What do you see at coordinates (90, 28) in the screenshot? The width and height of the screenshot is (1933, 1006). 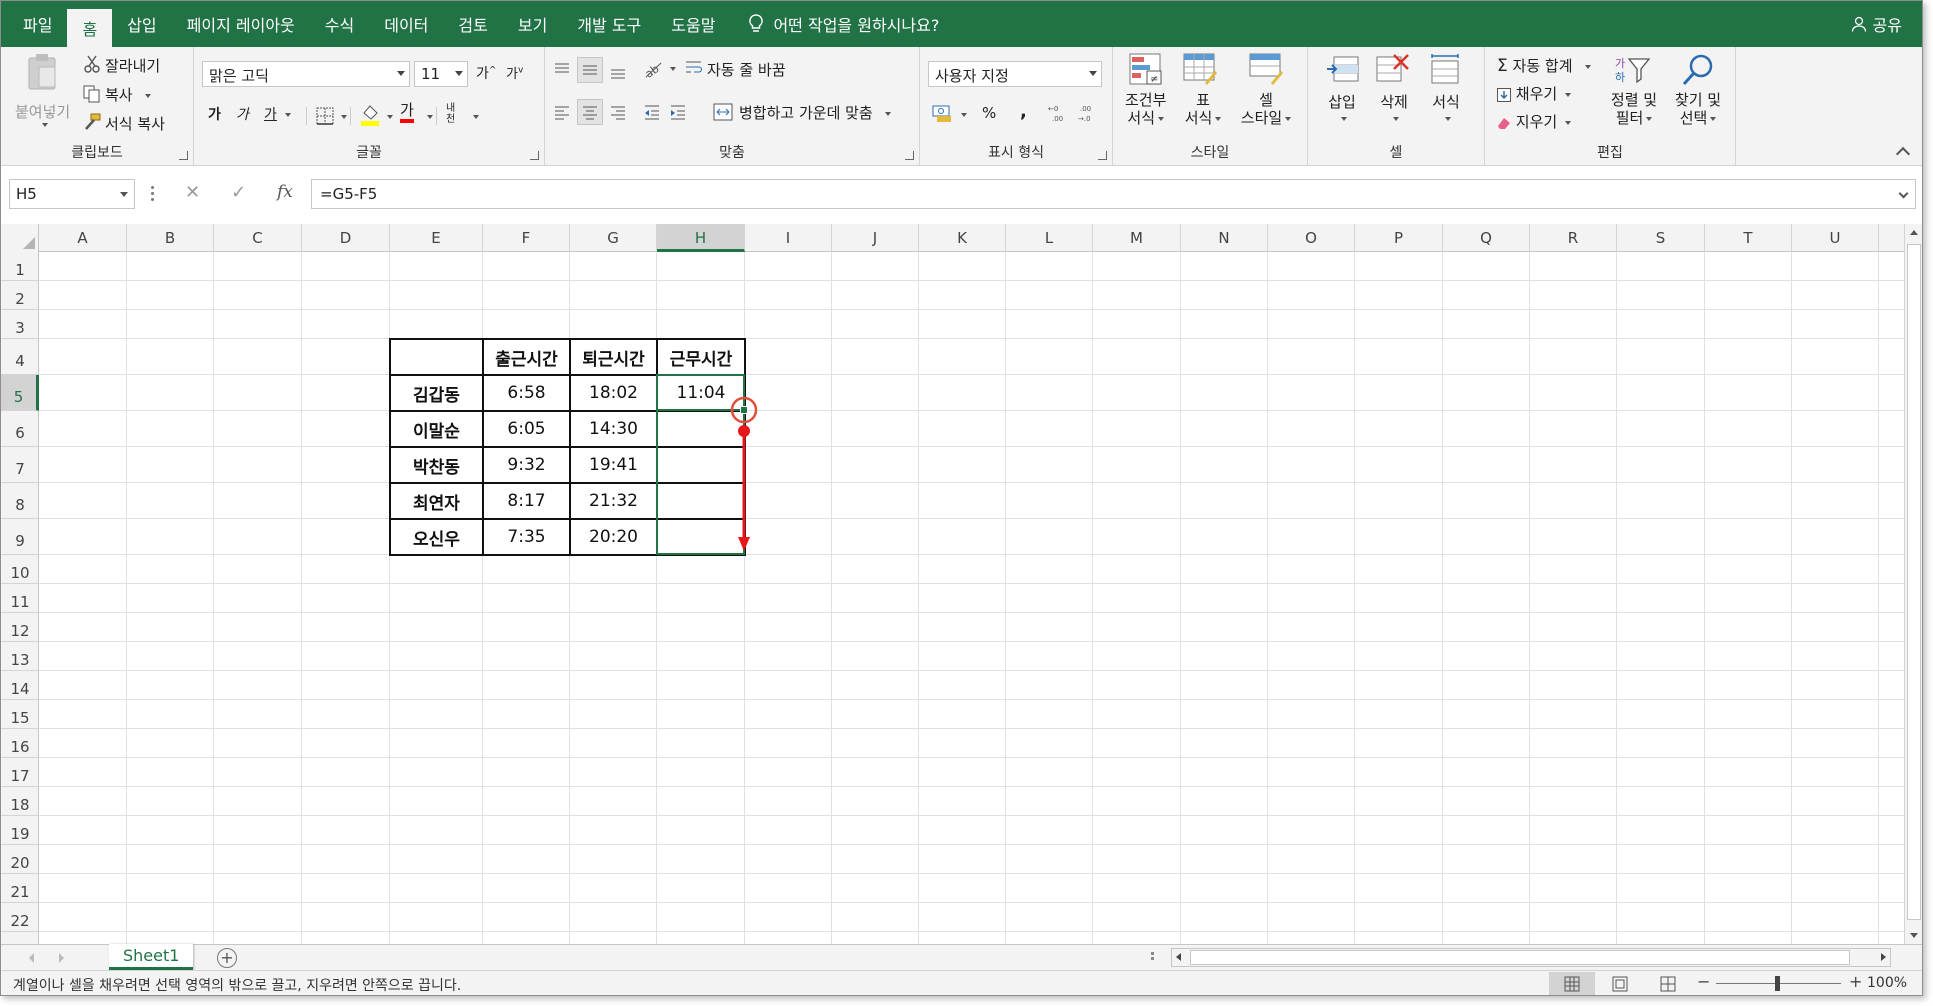 I see `tab-home: 홈` at bounding box center [90, 28].